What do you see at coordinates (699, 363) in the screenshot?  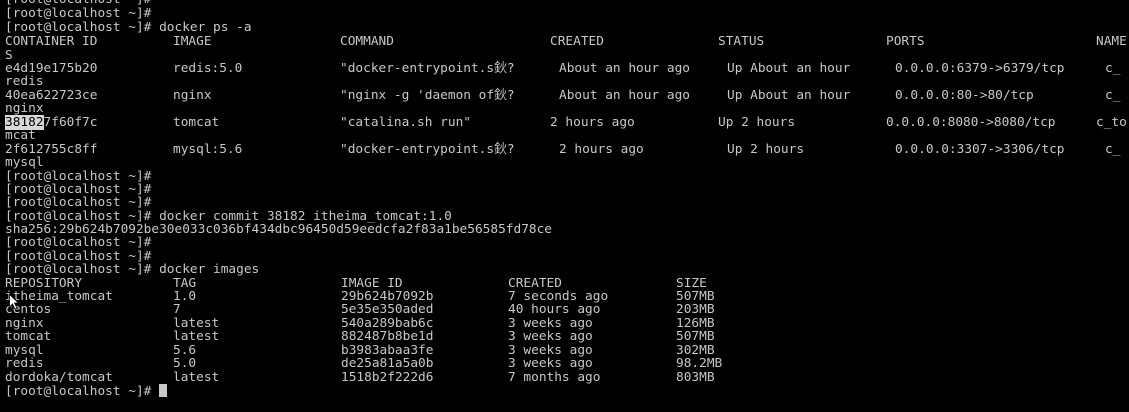 I see `images-cell-size: 98.2MB` at bounding box center [699, 363].